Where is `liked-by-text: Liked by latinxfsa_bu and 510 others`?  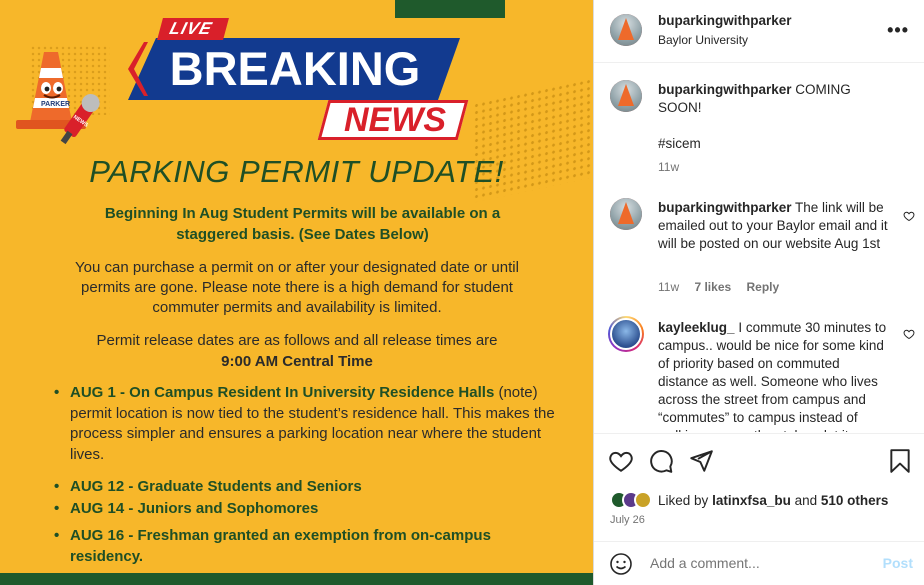
liked-by-text: Liked by latinxfsa_bu and 510 others is located at coordinates (773, 500).